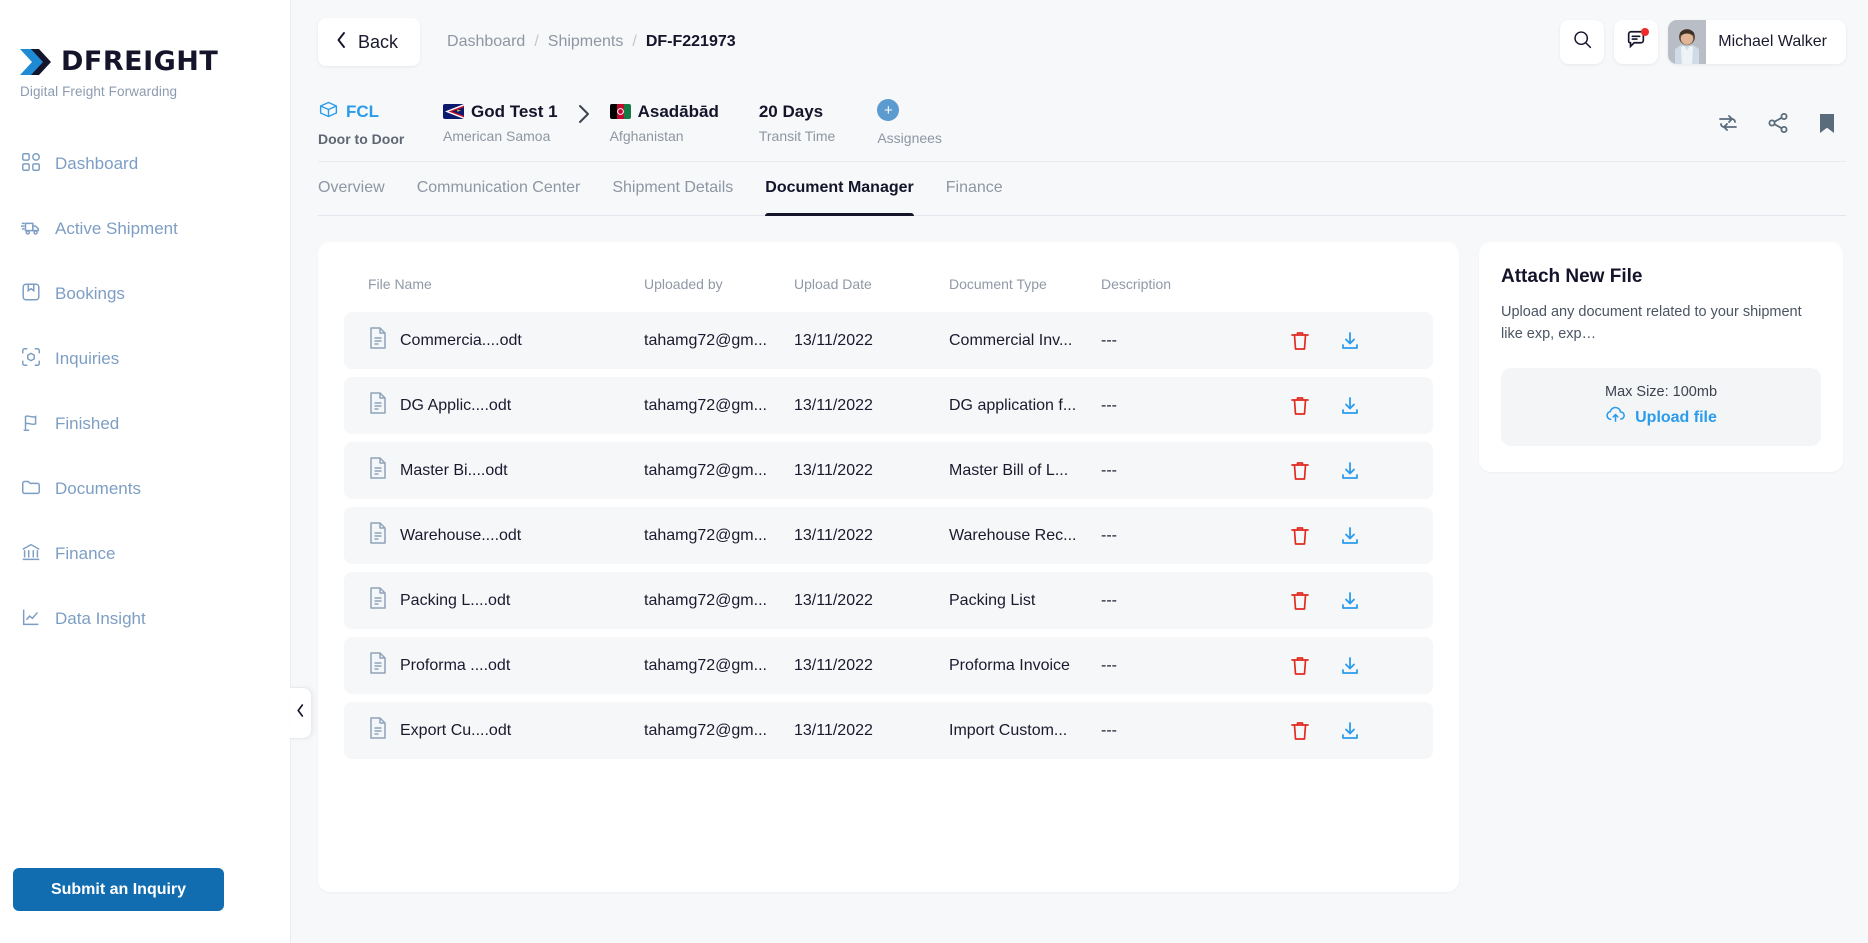  Describe the element at coordinates (1636, 42) in the screenshot. I see `messages-button` at that location.